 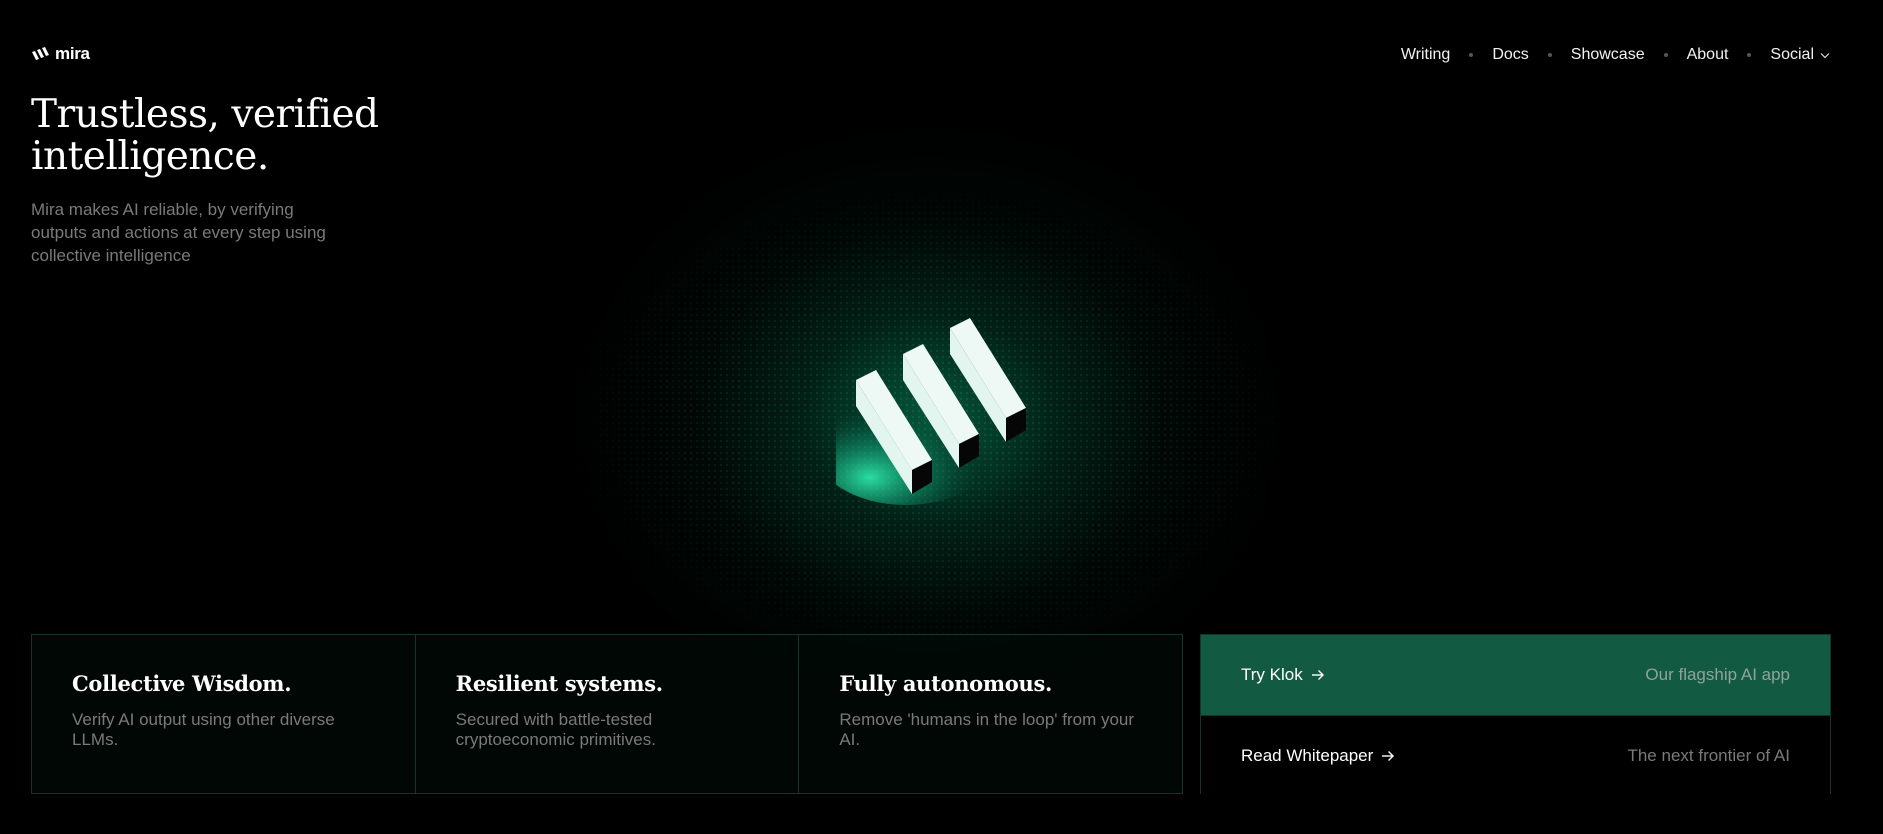 I want to click on mira-logo: mira, so click(x=60, y=54).